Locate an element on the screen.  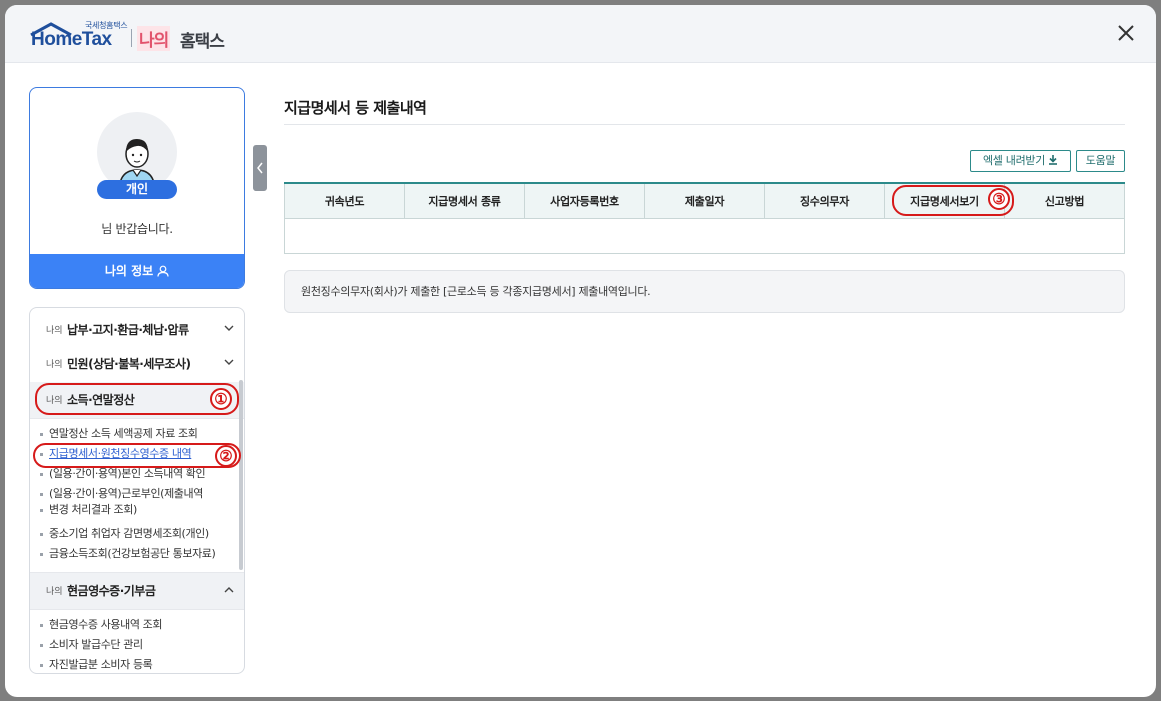
logo-hometax-text: 홈택스 is located at coordinates (202, 42).